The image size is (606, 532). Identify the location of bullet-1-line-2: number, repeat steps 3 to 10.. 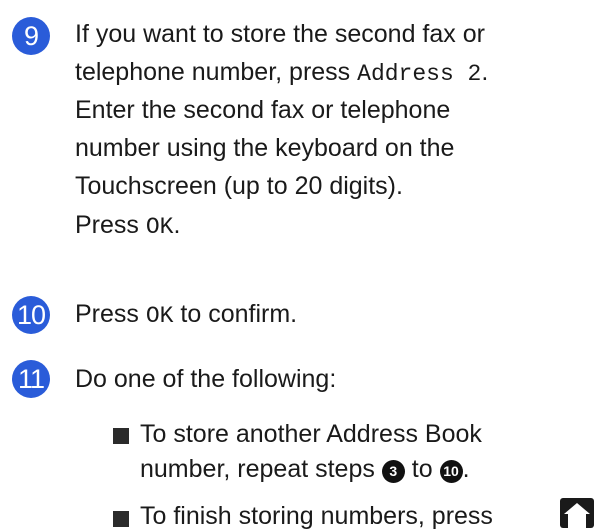
(305, 469).